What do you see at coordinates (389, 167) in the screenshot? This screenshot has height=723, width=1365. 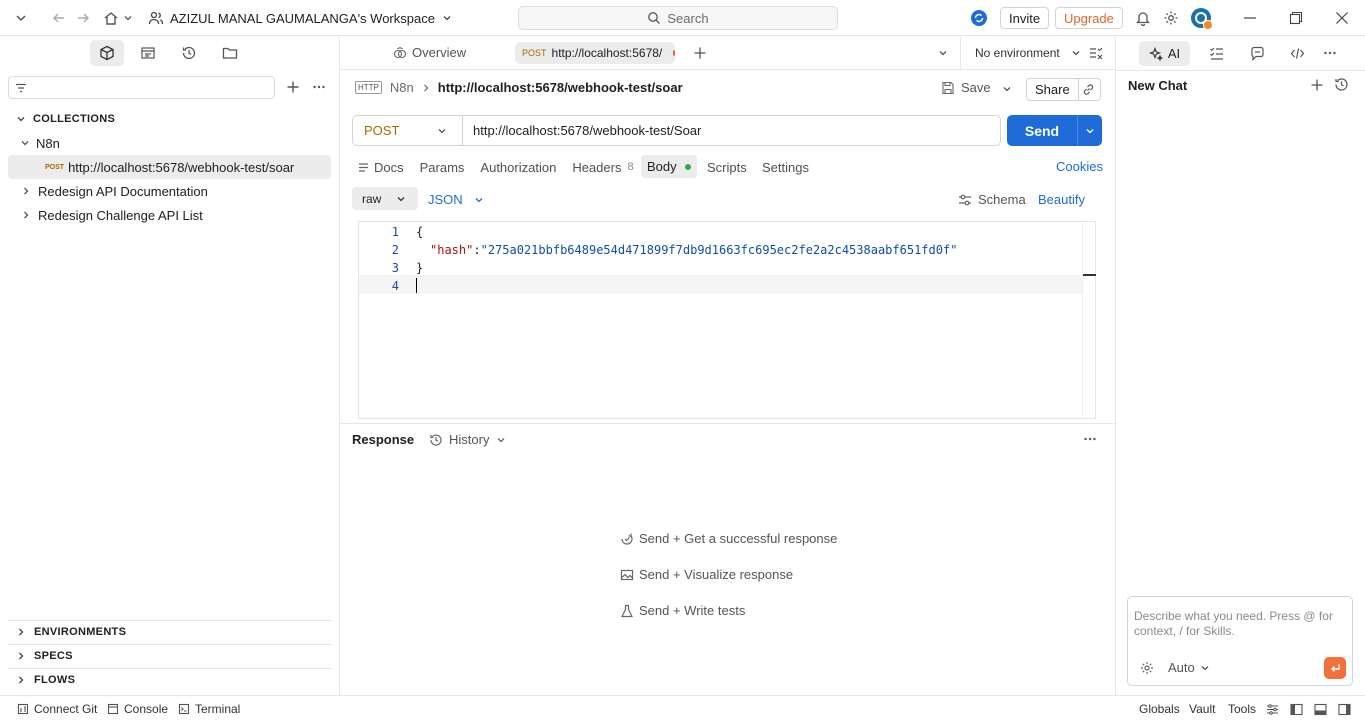 I see `tab-docs: Docs` at bounding box center [389, 167].